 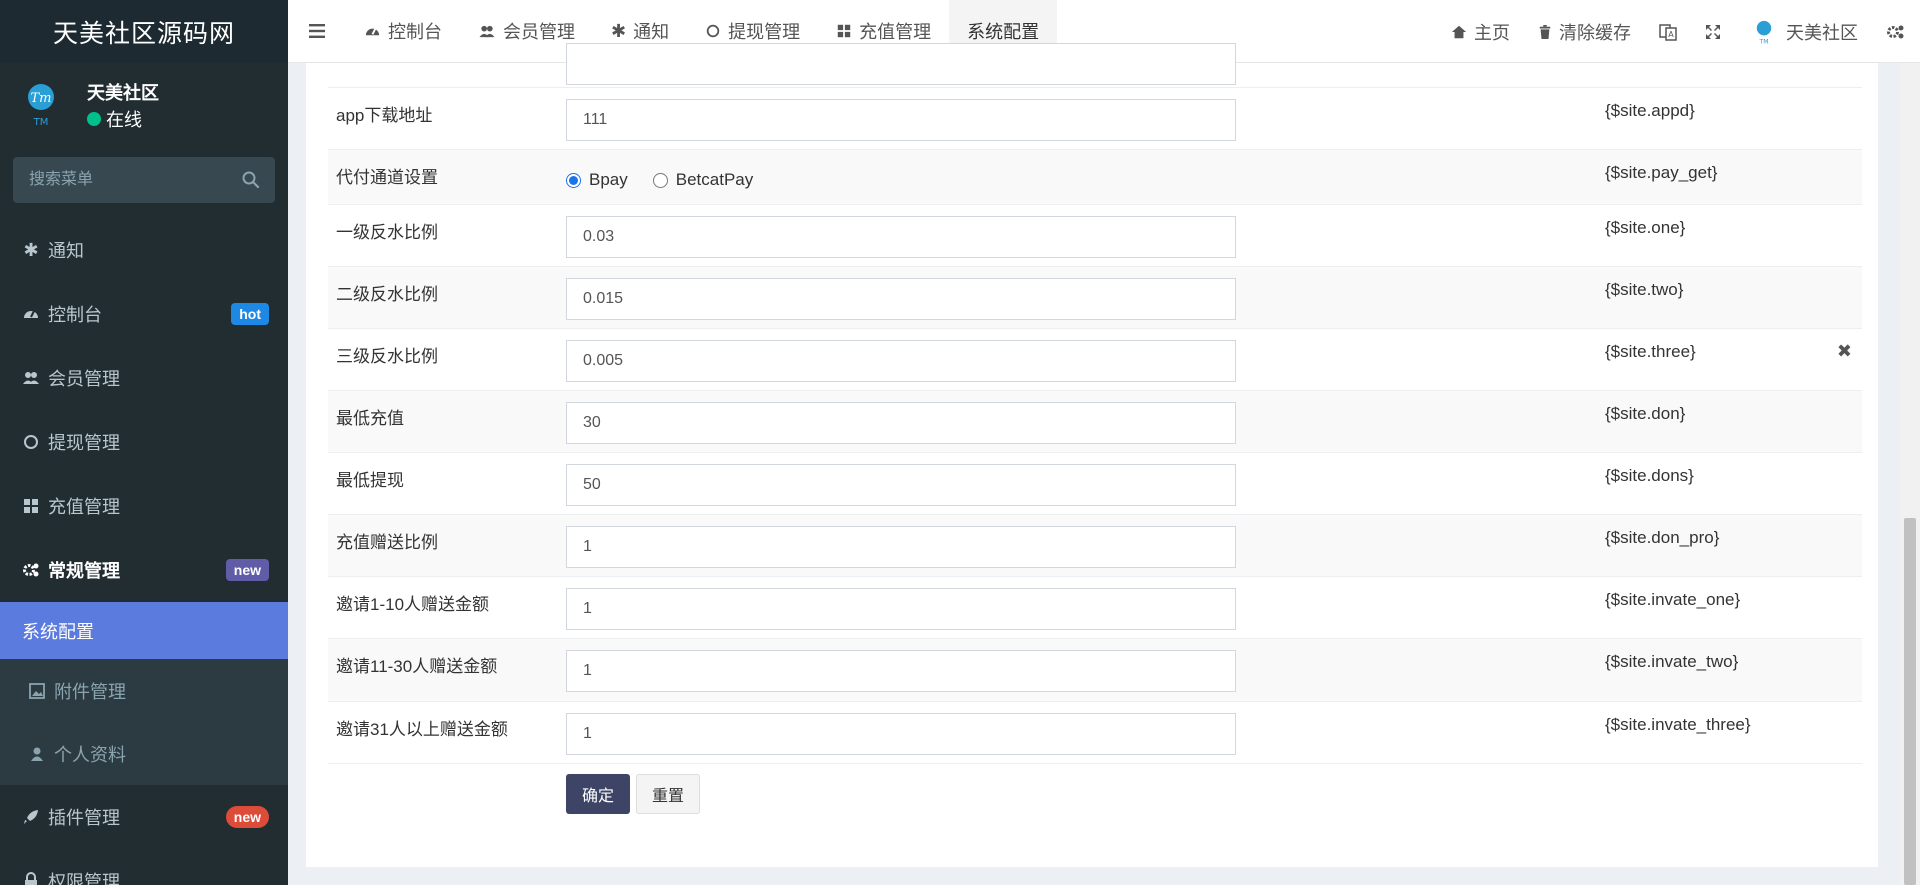 What do you see at coordinates (37, 754) in the screenshot?
I see `user-icon` at bounding box center [37, 754].